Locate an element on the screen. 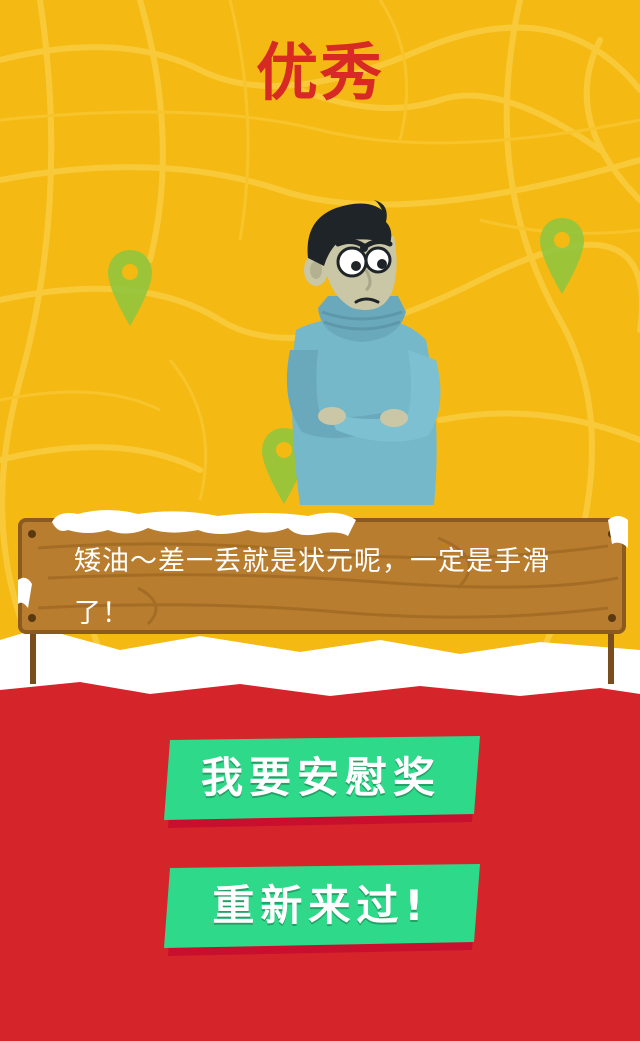 This screenshot has height=1041, width=640. sign-message: 矮油～差一丢就是状元呢，一定是手滑了！ is located at coordinates (312, 587).